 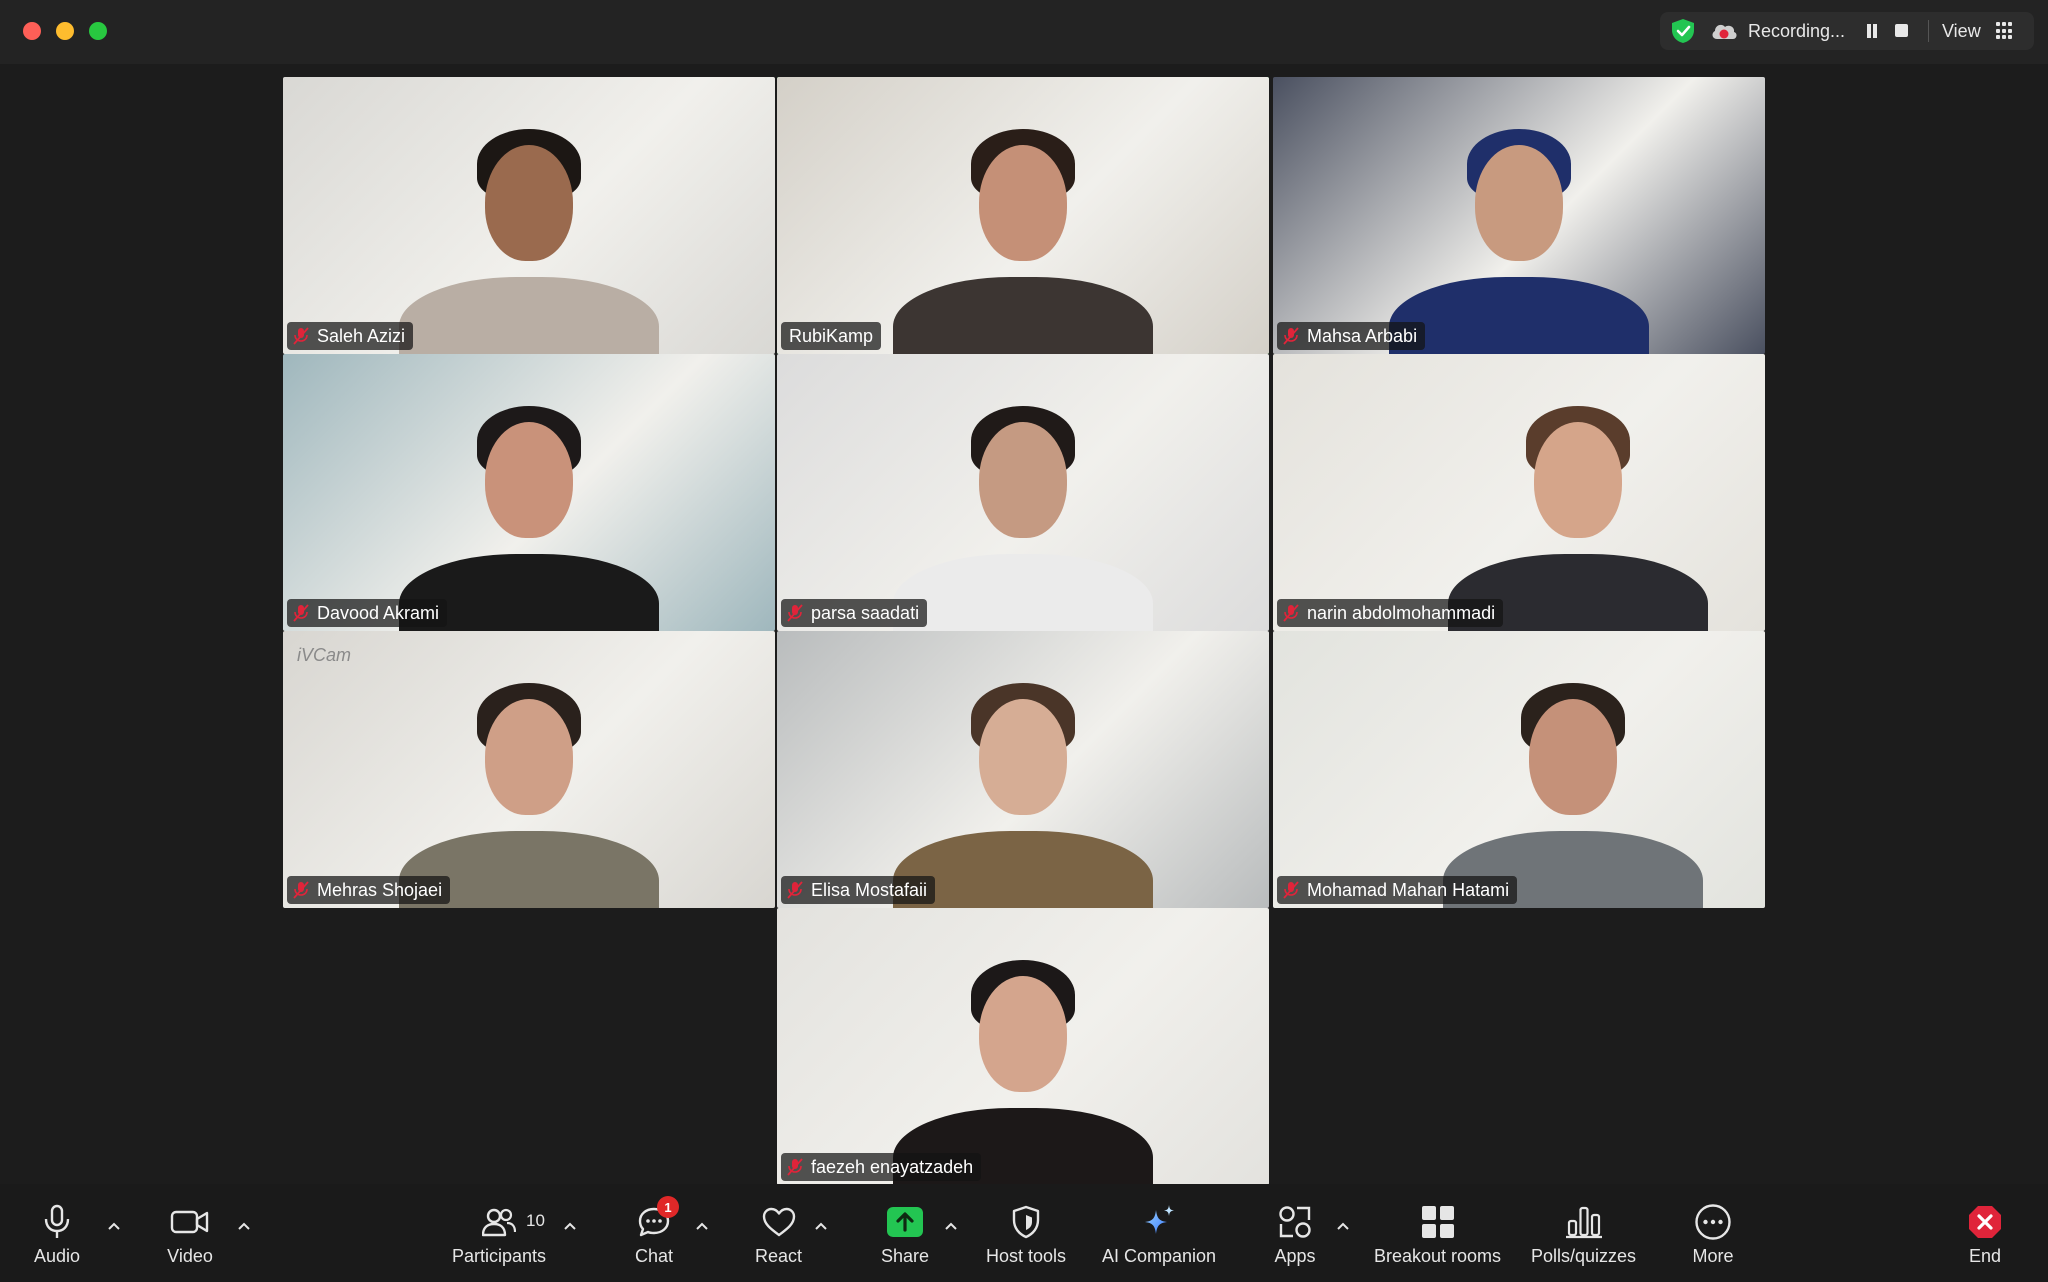 I want to click on participant-video-tile: Mahsa Arbabi, so click(x=1519, y=215).